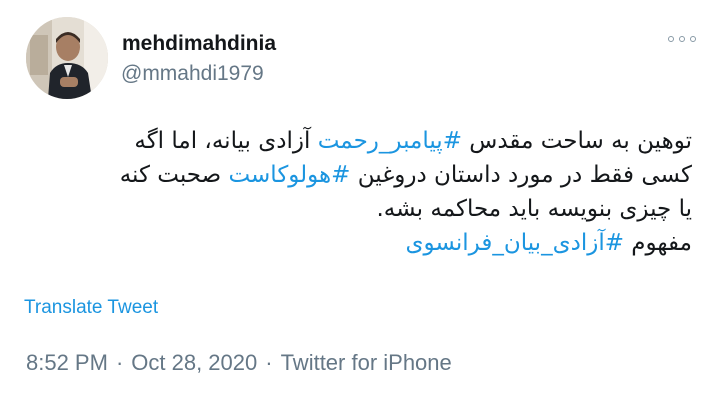 This screenshot has width=720, height=402. What do you see at coordinates (67, 362) in the screenshot?
I see `tweet-time: 8:52 PM` at bounding box center [67, 362].